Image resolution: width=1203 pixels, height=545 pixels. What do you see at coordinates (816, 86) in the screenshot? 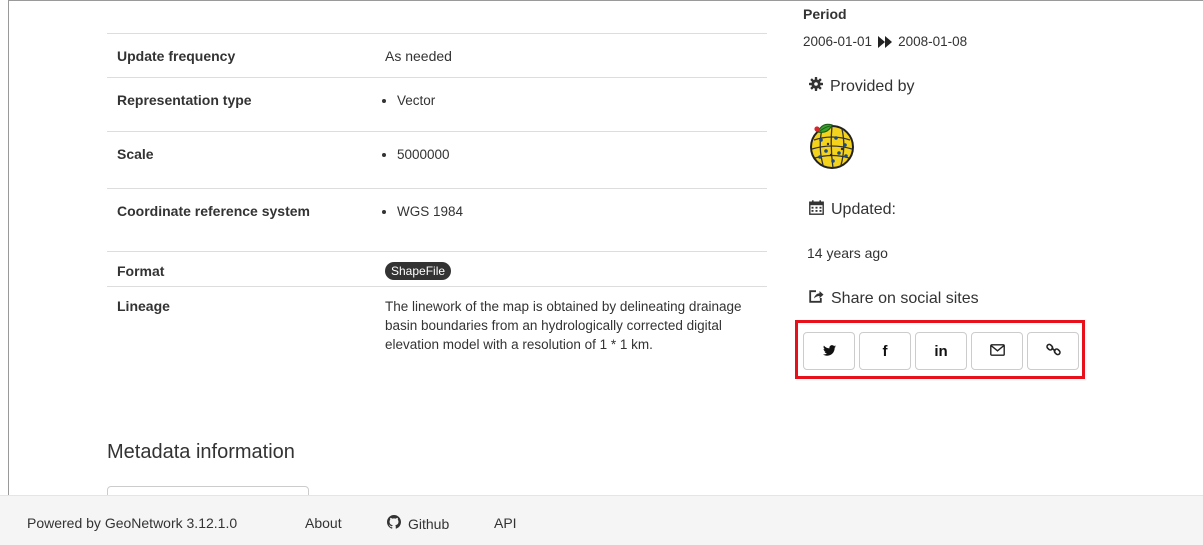
I see `gear-icon` at bounding box center [816, 86].